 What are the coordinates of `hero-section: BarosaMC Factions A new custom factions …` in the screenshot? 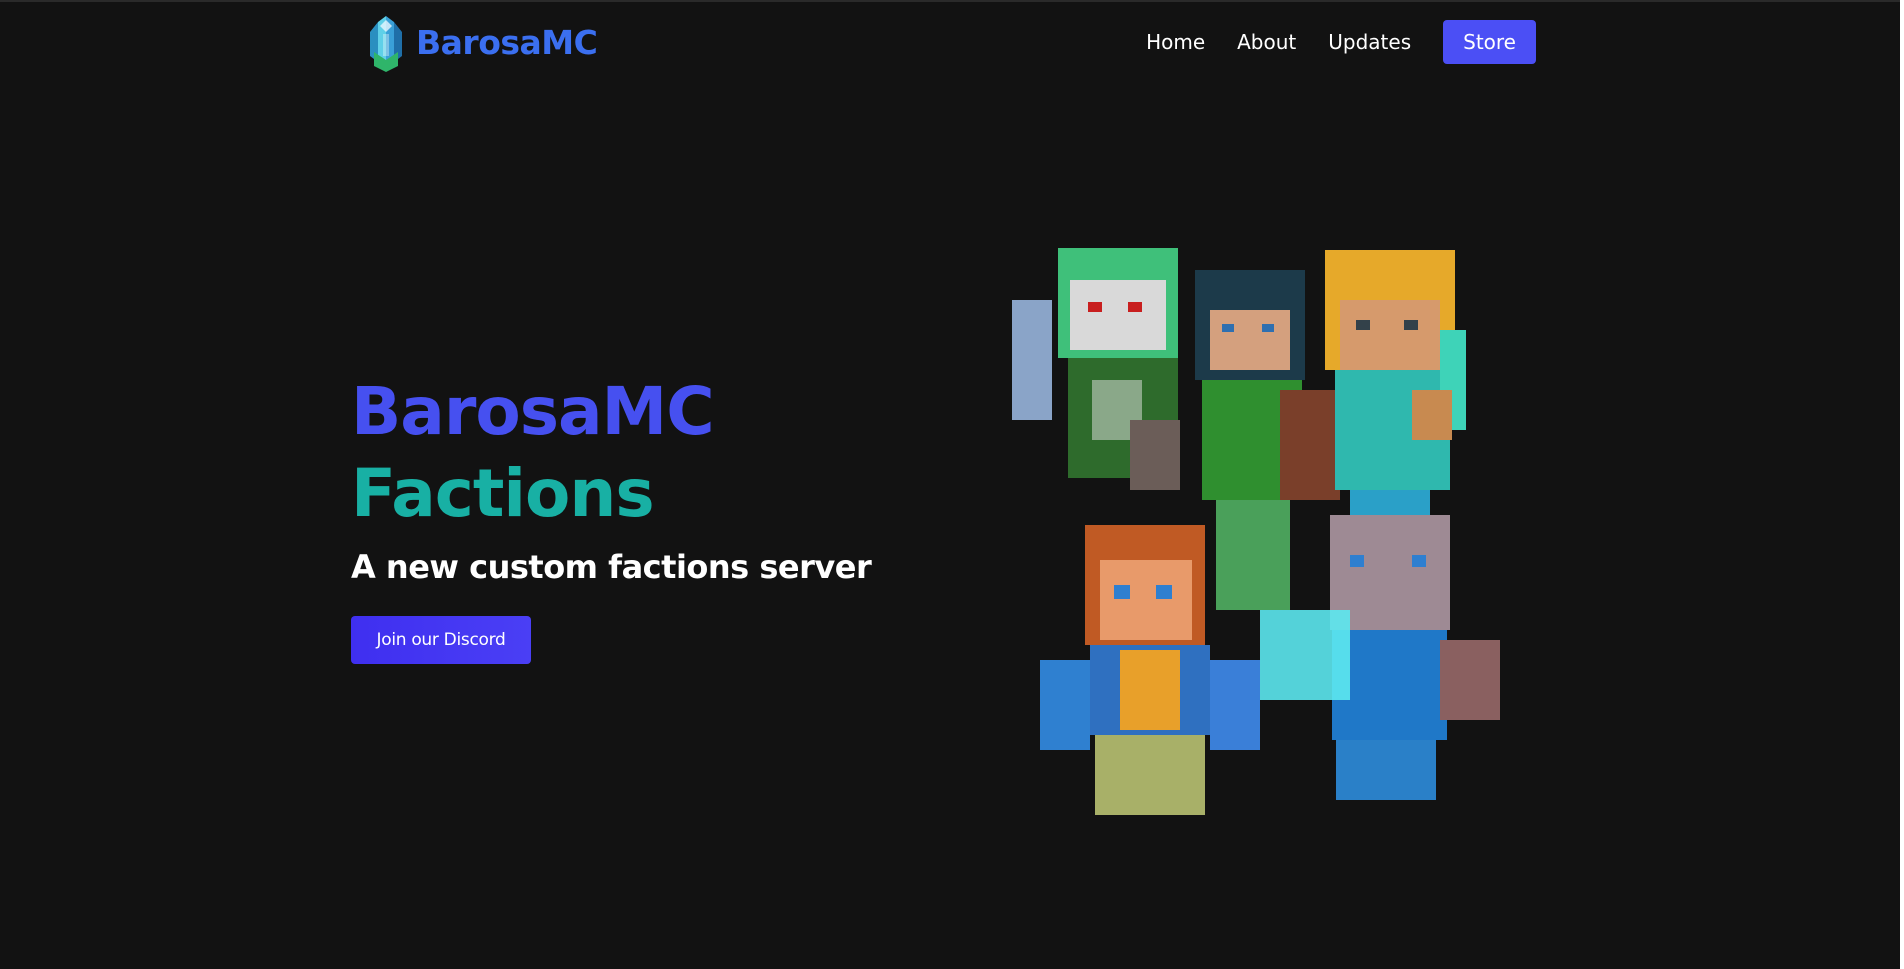 It's located at (611, 517).